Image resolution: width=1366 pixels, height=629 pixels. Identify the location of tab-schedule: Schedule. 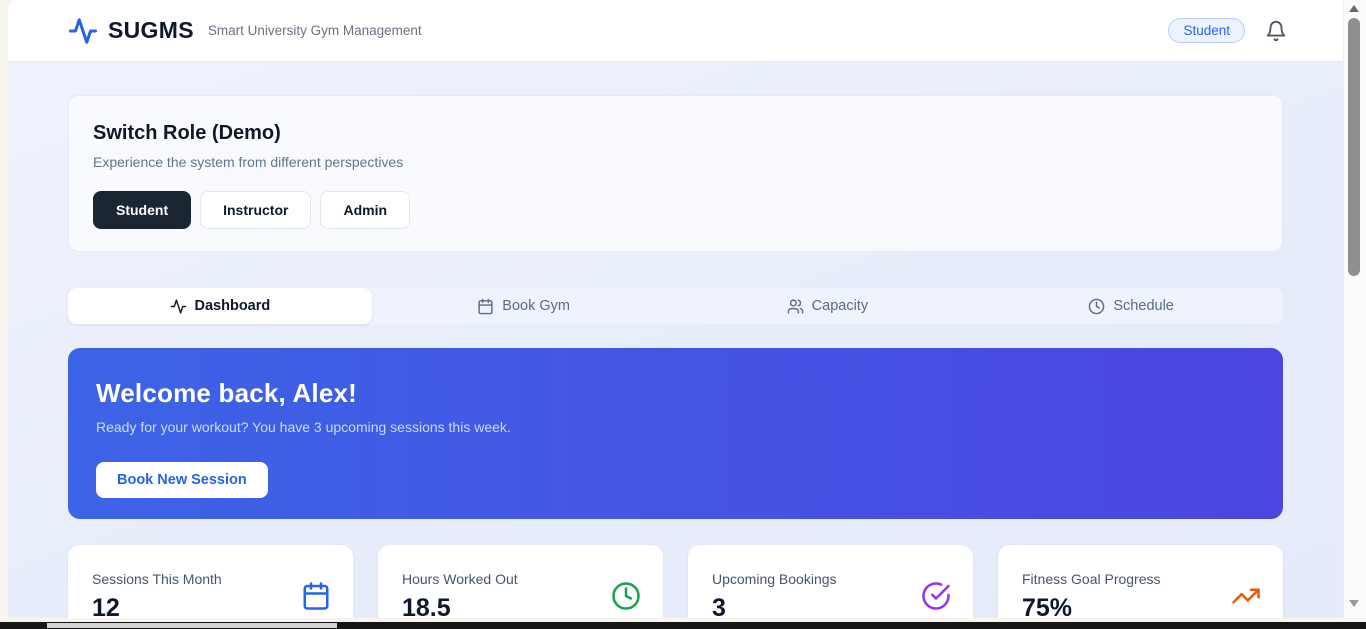
(1131, 306).